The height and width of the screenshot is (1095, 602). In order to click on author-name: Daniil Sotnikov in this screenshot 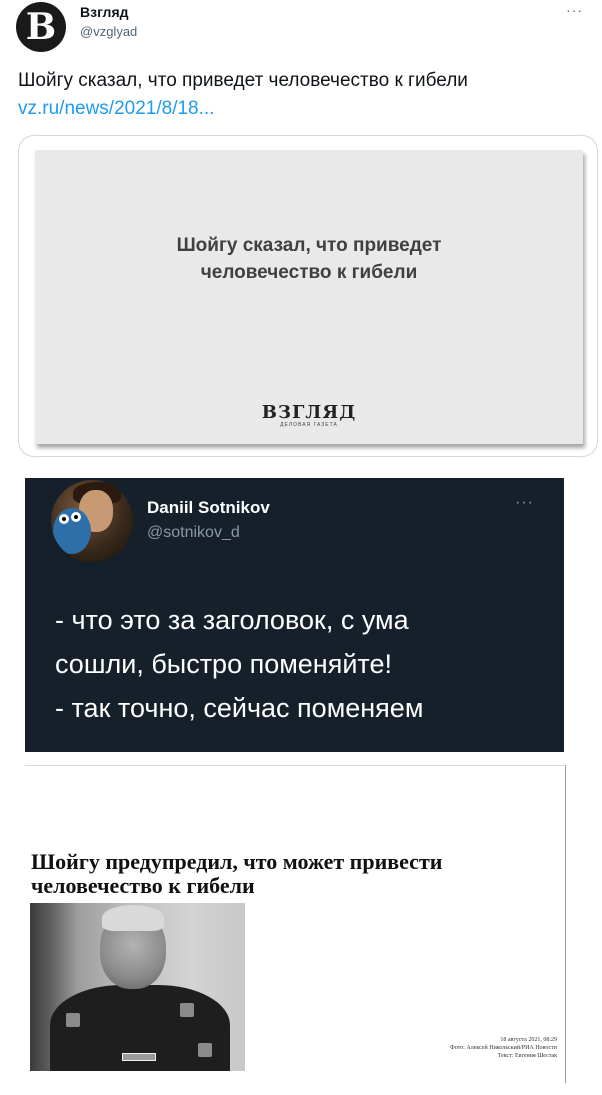, I will do `click(208, 508)`.